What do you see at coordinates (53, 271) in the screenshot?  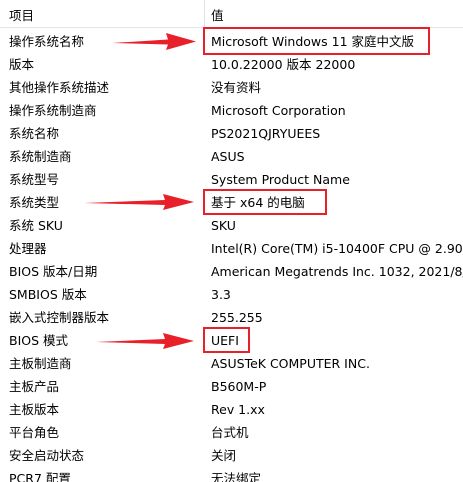 I see `row-name: BIOS 版本/日期` at bounding box center [53, 271].